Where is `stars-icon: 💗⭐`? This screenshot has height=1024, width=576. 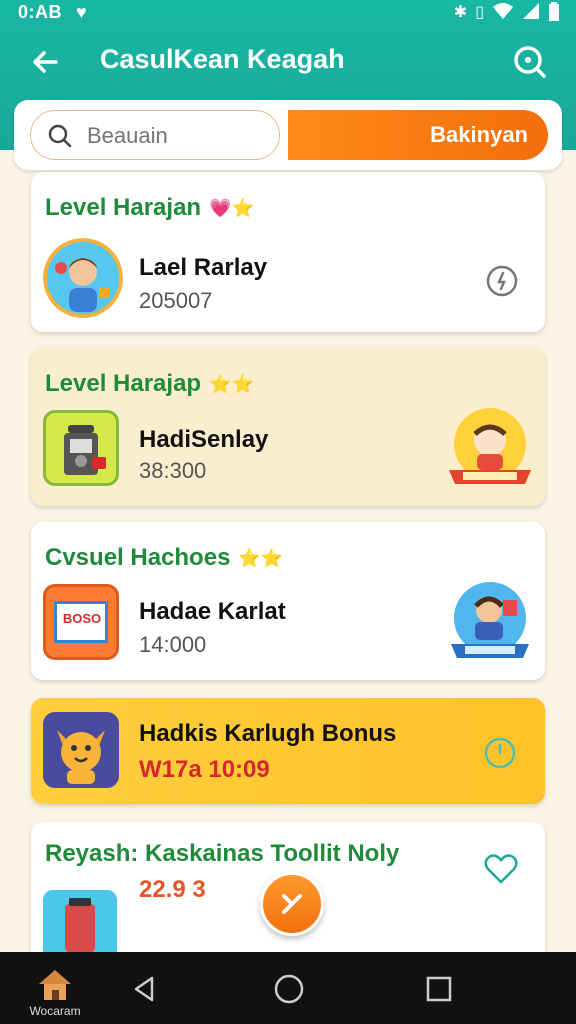 stars-icon: 💗⭐ is located at coordinates (231, 208).